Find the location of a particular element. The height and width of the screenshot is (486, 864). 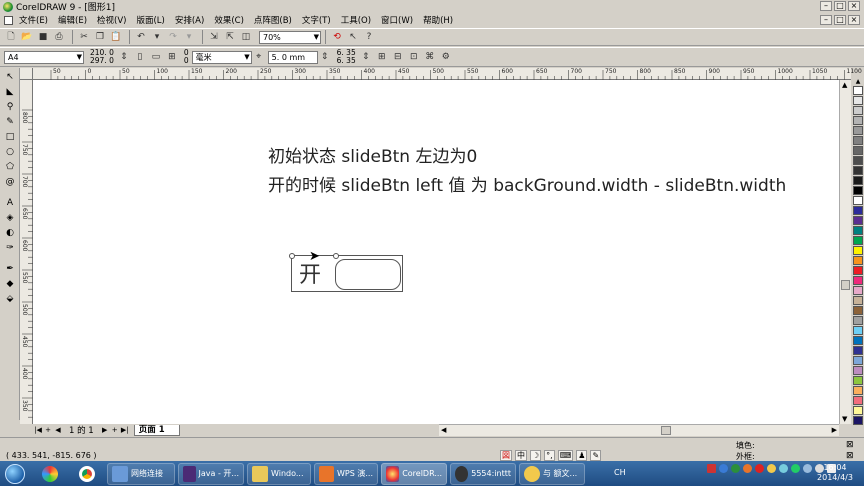

start-button is located at coordinates (15, 474).